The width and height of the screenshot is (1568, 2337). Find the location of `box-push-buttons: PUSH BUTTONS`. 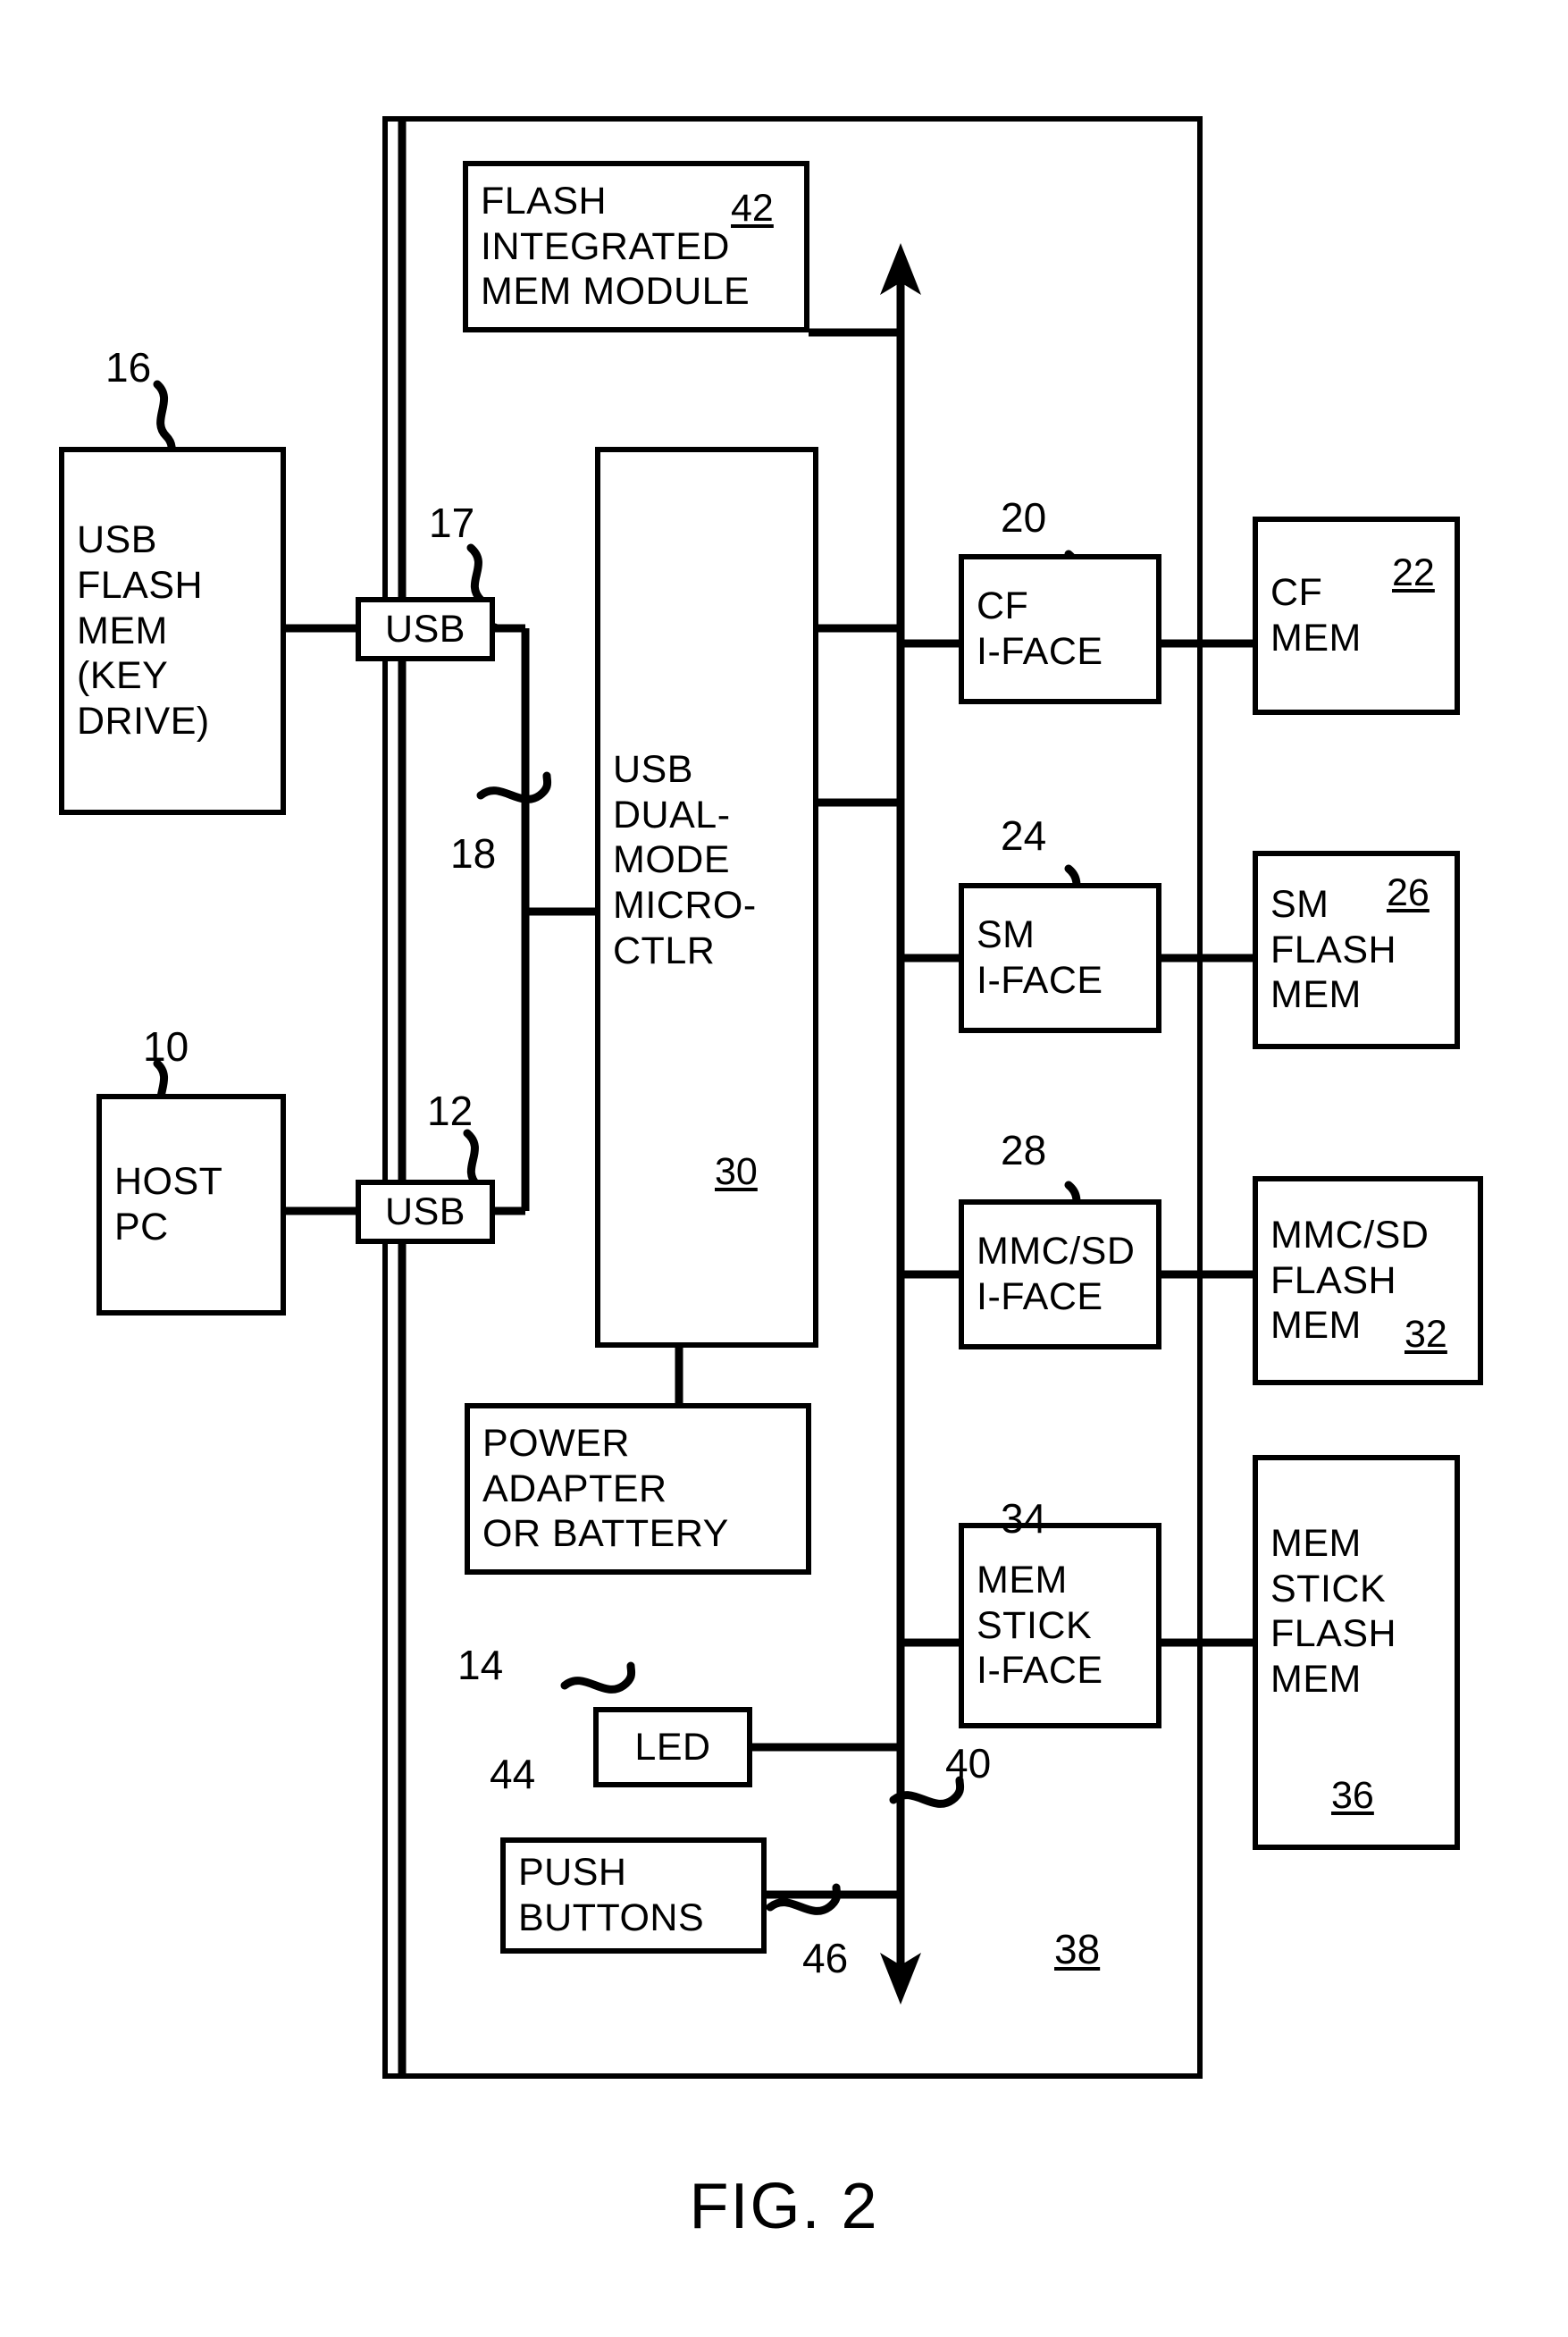

box-push-buttons: PUSH BUTTONS is located at coordinates (633, 1896).